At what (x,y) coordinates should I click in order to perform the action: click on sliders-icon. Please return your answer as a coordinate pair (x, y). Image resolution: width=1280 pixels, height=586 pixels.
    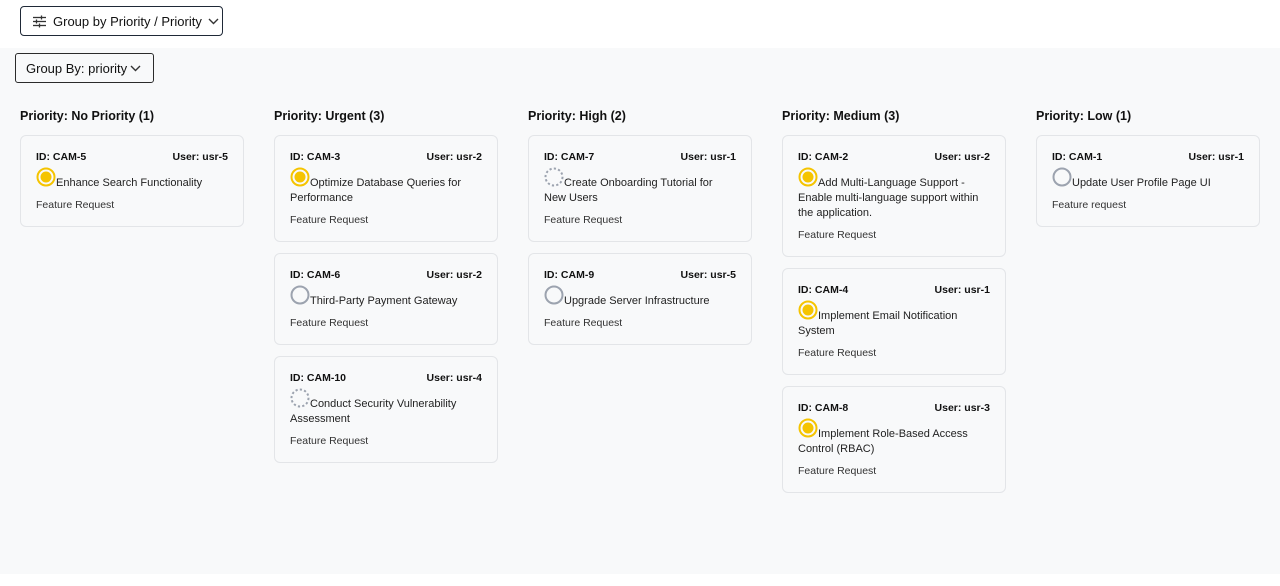
    Looking at the image, I should click on (39, 21).